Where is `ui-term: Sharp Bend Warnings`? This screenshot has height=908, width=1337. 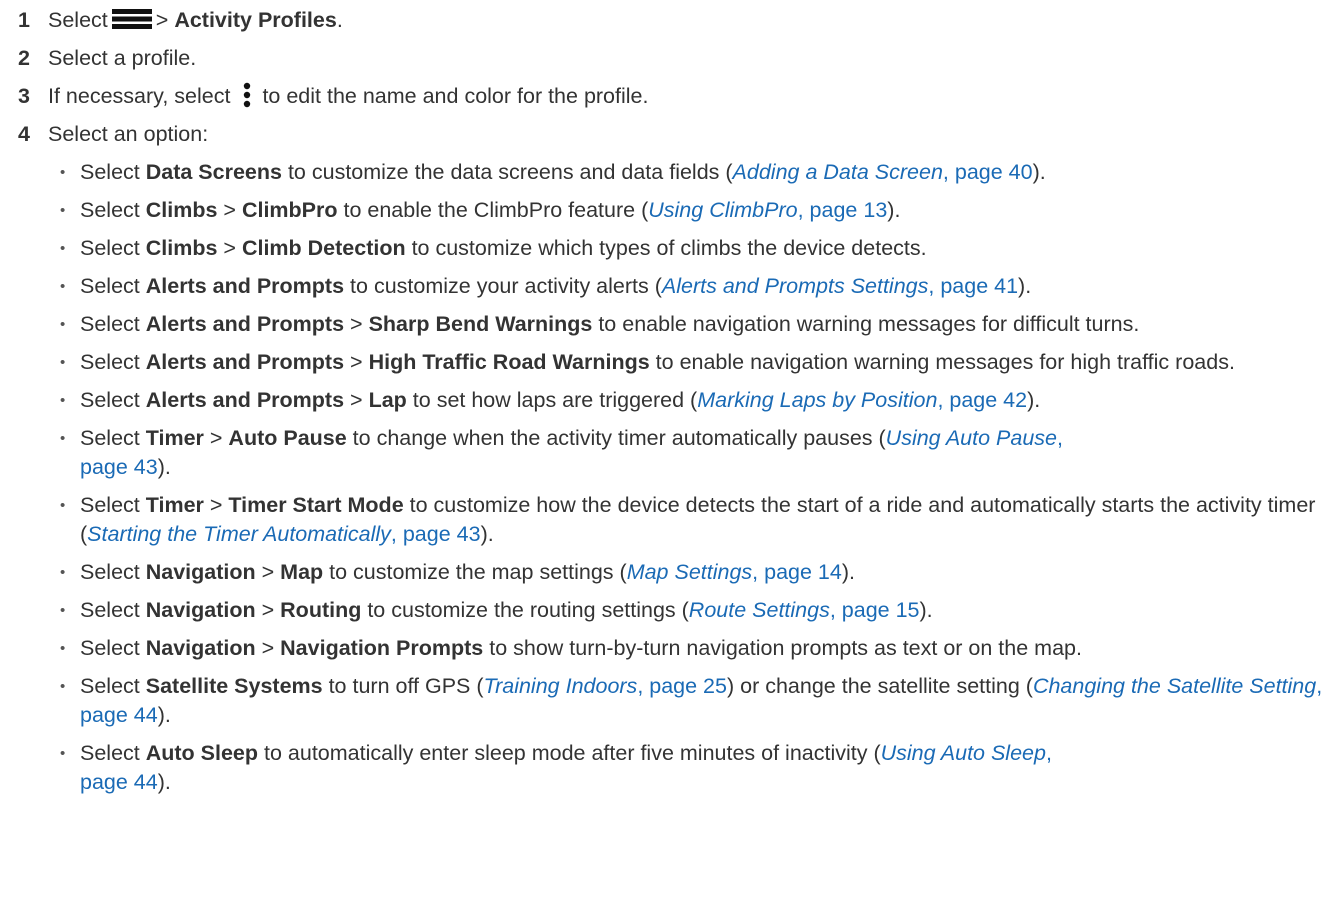 ui-term: Sharp Bend Warnings is located at coordinates (480, 324).